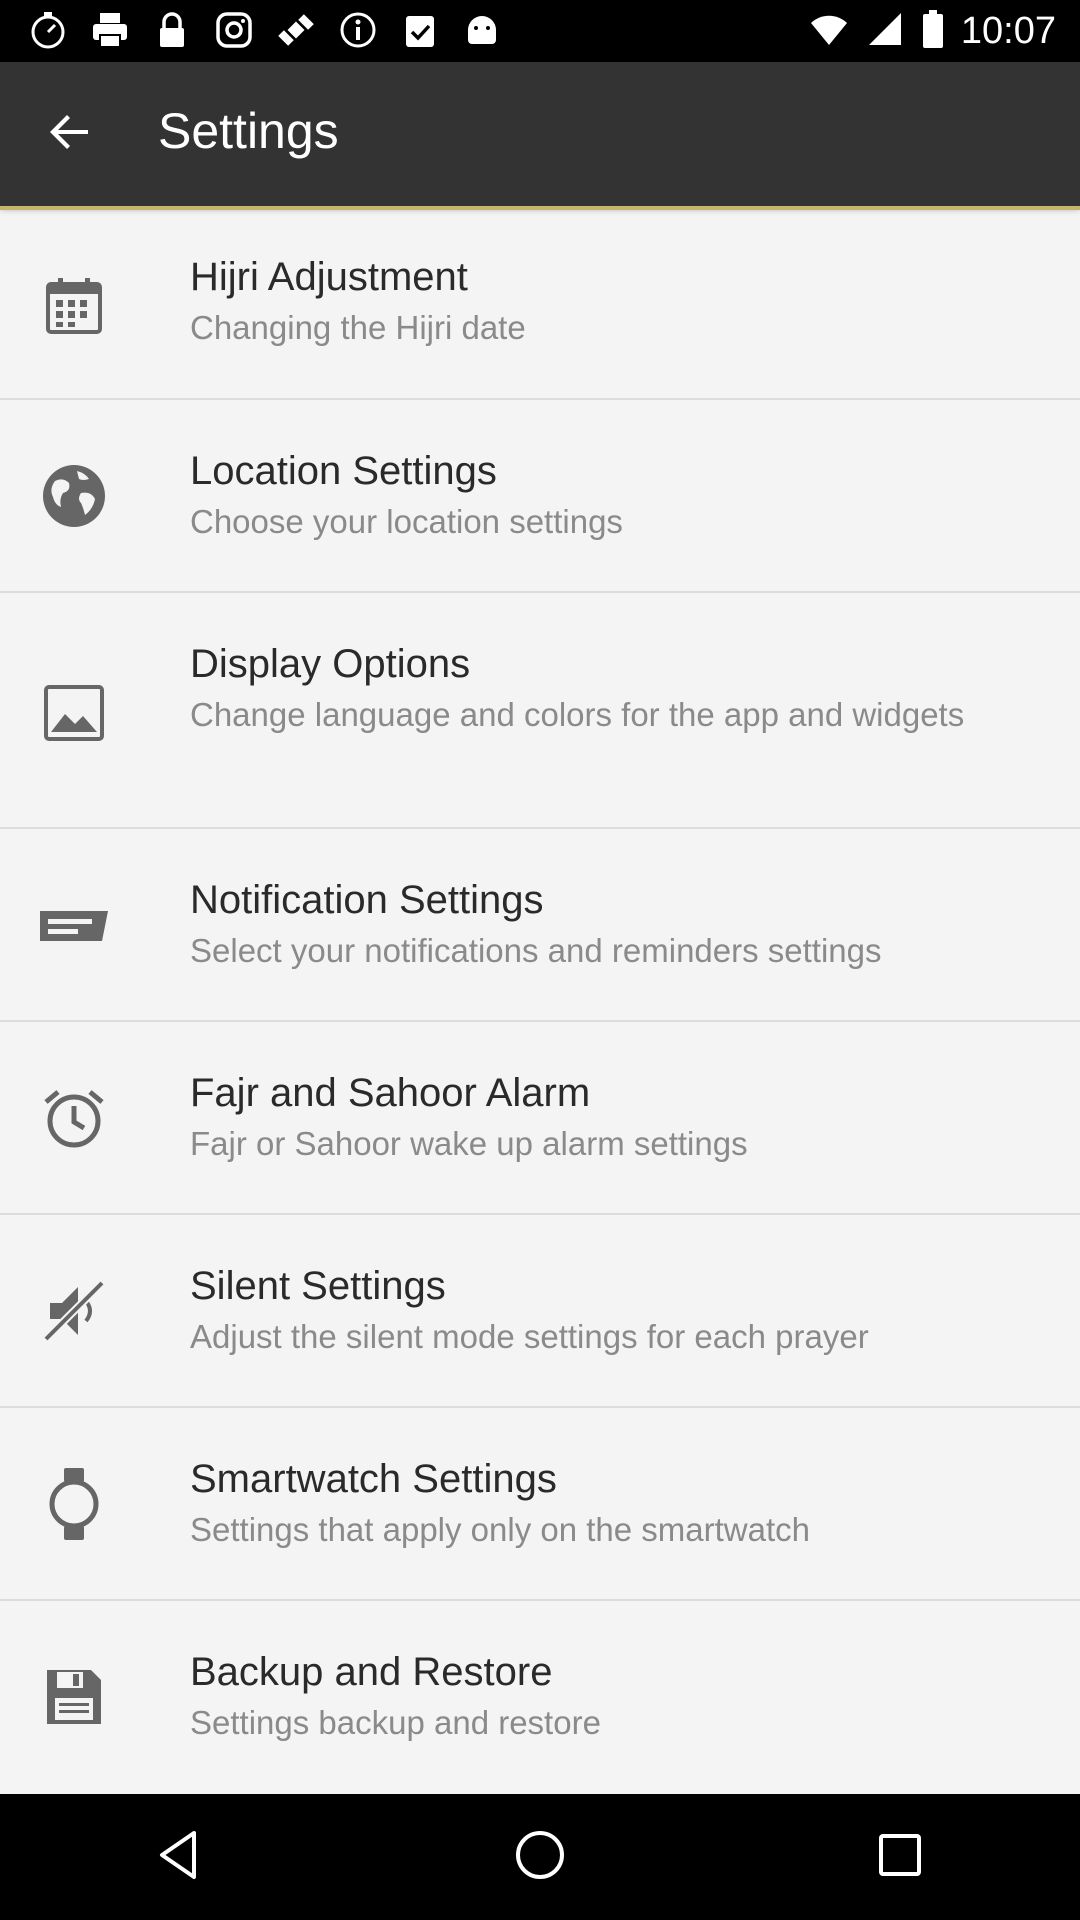 The height and width of the screenshot is (1920, 1080). Describe the element at coordinates (420, 30) in the screenshot. I see `clipboard-check-icon` at that location.